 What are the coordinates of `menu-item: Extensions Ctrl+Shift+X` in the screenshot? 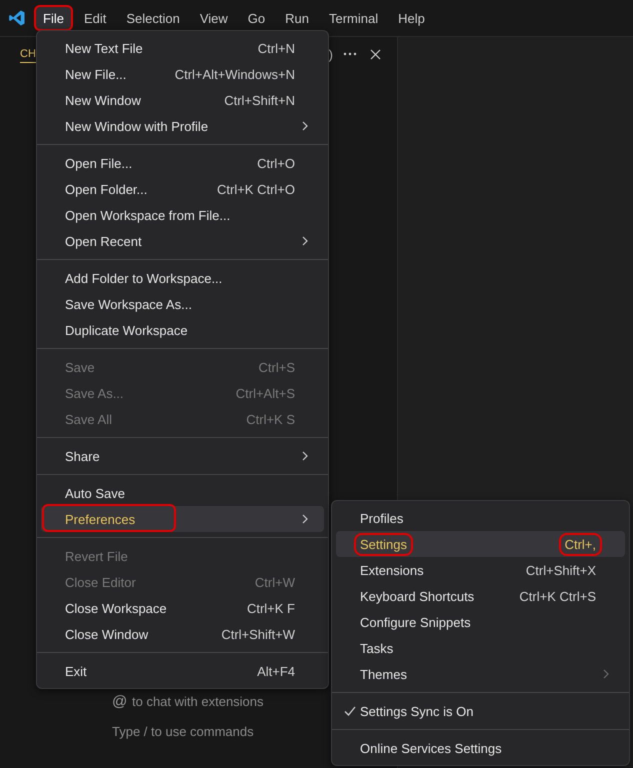 It's located at (480, 570).